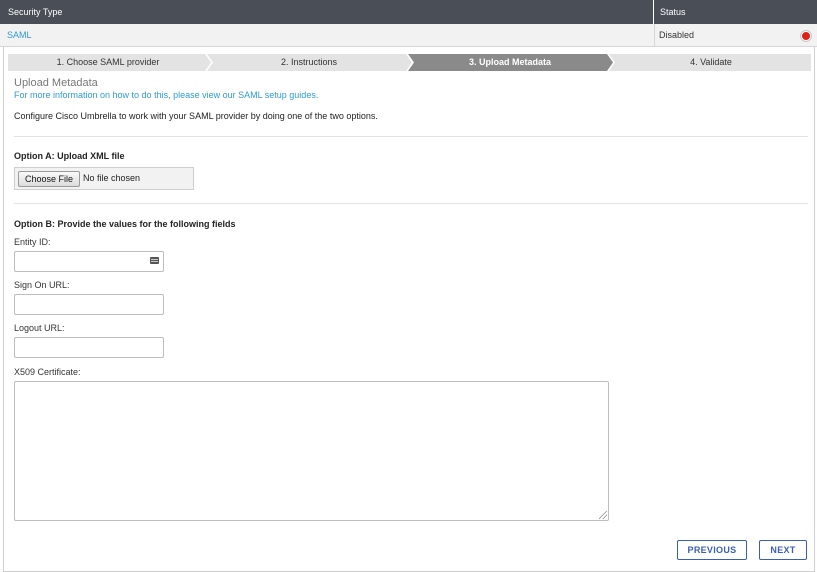 The height and width of the screenshot is (572, 817). Describe the element at coordinates (677, 35) in the screenshot. I see `status-text: Disabled` at that location.